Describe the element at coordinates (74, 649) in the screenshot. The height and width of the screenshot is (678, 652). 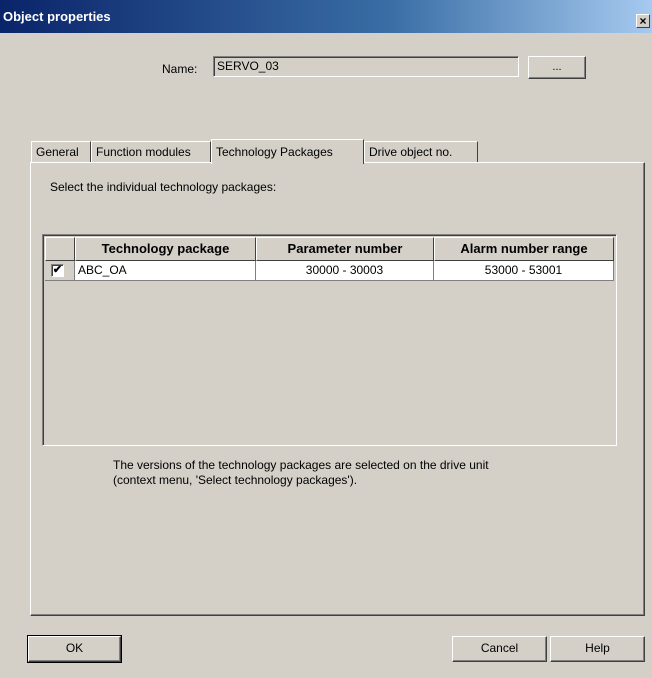
I see `ok-button: OK` at that location.